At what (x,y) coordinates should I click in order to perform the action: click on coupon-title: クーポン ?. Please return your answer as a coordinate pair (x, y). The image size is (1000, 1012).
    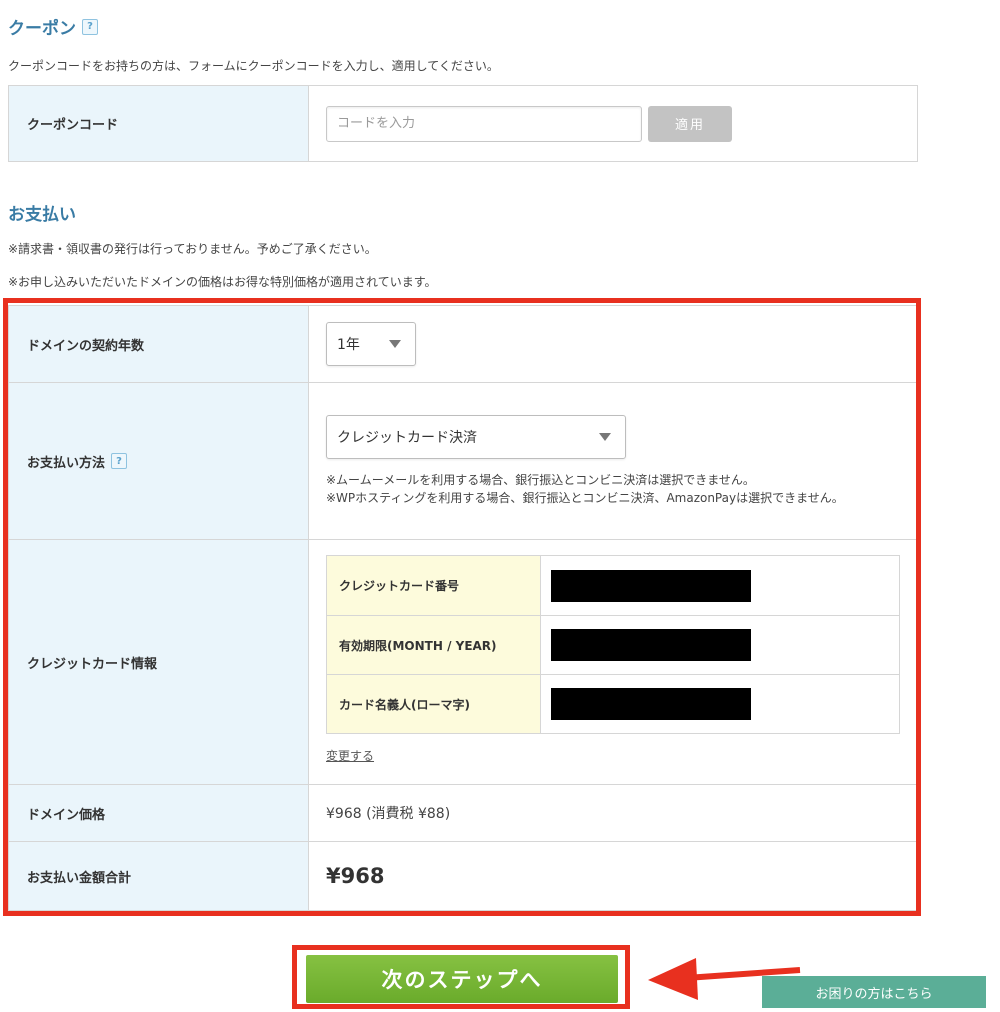
    Looking at the image, I should click on (53, 26).